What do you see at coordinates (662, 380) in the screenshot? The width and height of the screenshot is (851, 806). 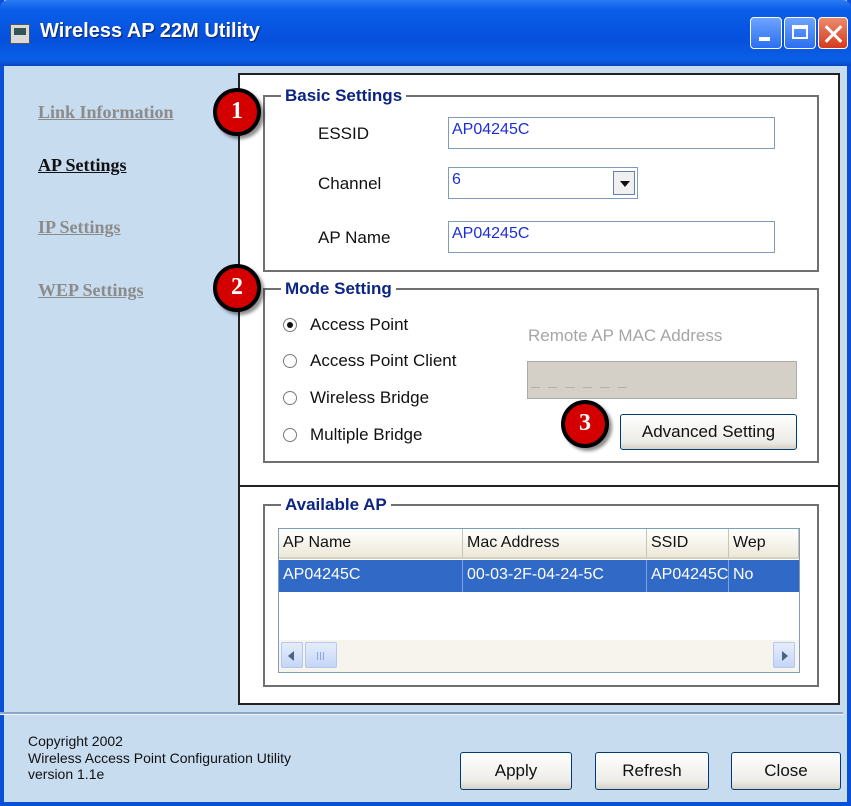 I see `remote-mac-input: _ _ _ _ _ _` at bounding box center [662, 380].